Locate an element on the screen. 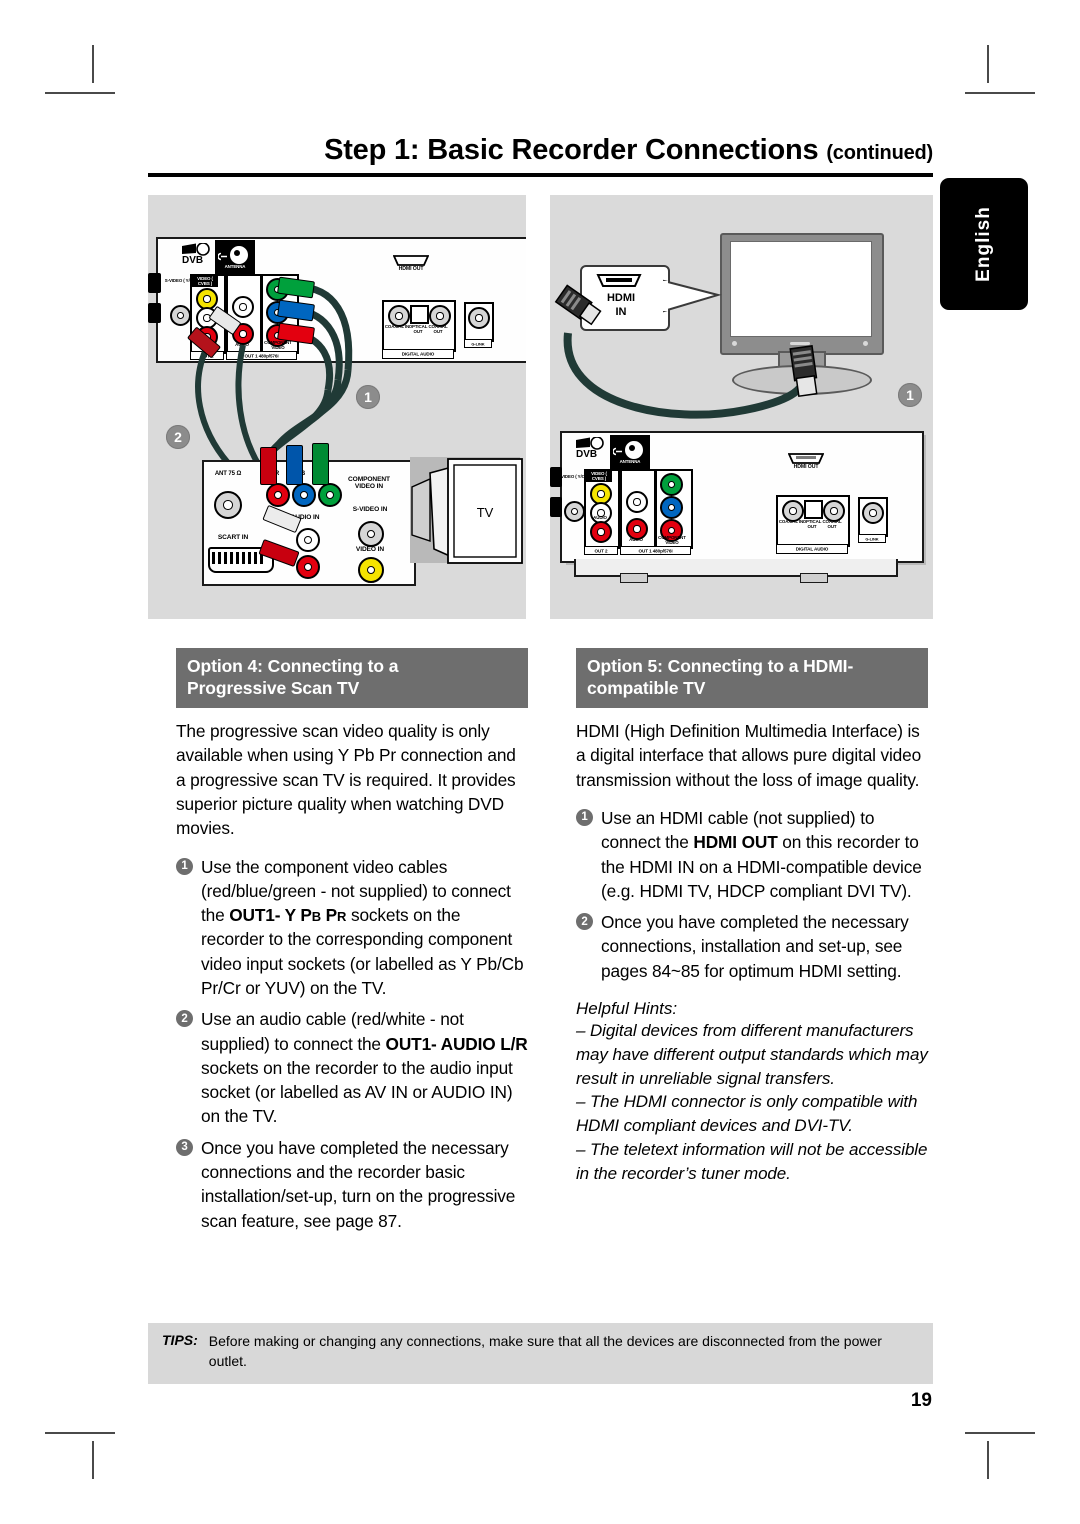 The width and height of the screenshot is (1080, 1524). out2-strip: OUT 2 is located at coordinates (601, 550).